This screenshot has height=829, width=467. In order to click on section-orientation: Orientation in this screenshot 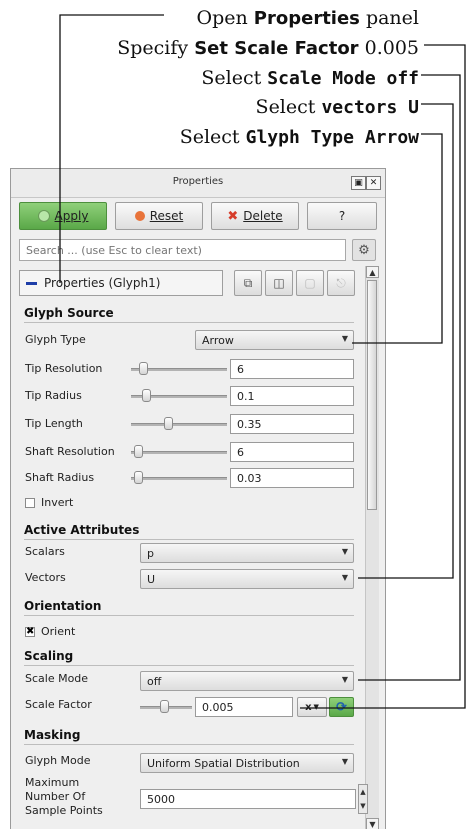, I will do `click(63, 606)`.